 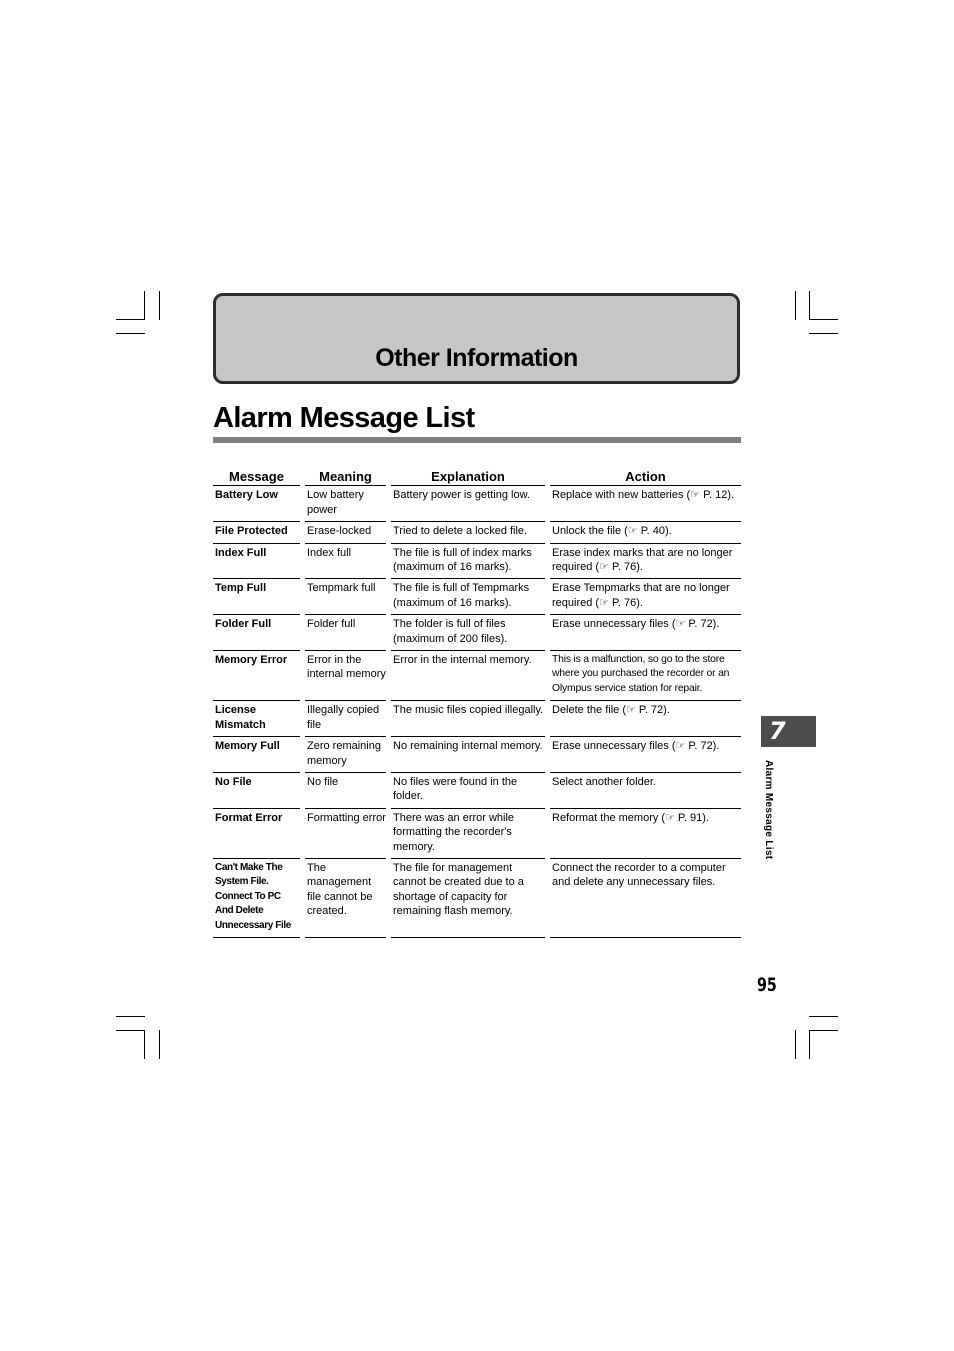 I want to click on section-title: Alarm Message List, so click(x=344, y=418).